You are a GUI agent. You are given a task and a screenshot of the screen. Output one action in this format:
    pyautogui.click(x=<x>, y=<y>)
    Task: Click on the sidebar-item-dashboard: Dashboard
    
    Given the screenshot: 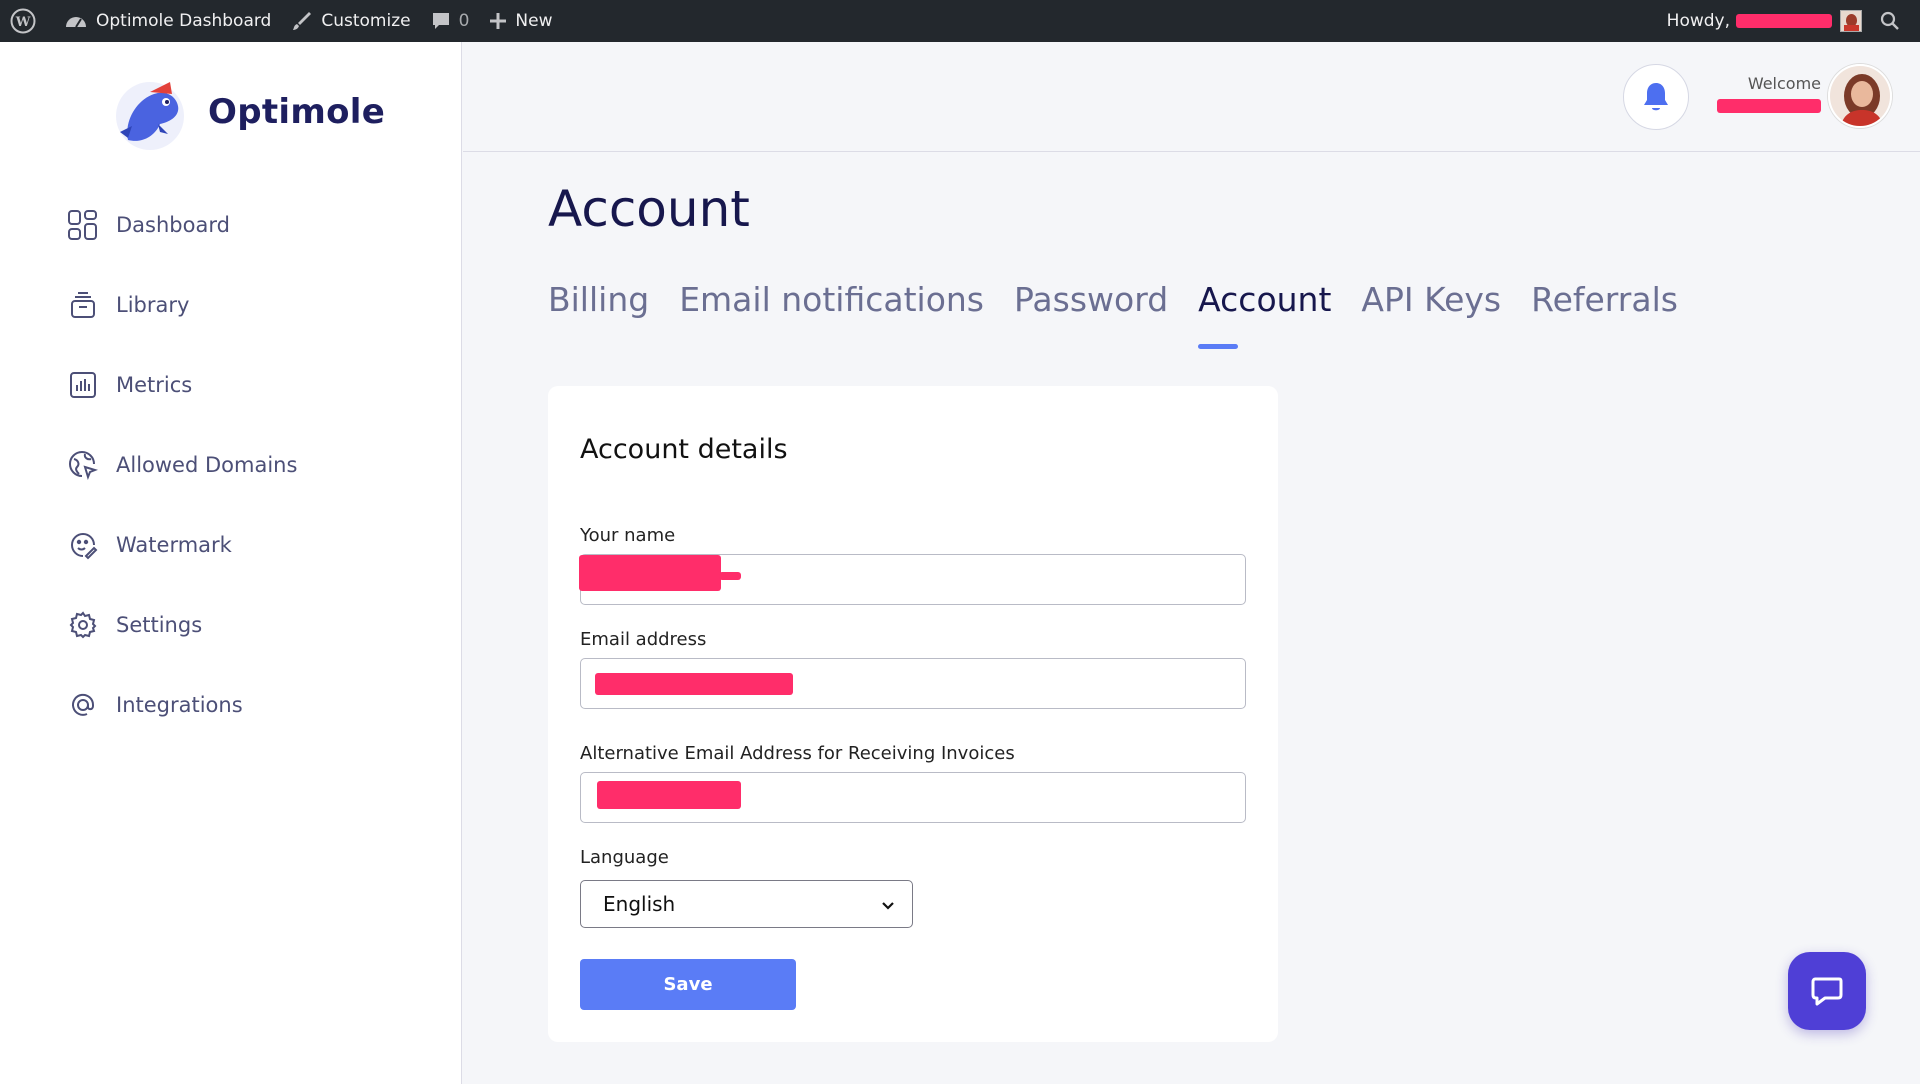 What is the action you would take?
    pyautogui.click(x=181, y=225)
    